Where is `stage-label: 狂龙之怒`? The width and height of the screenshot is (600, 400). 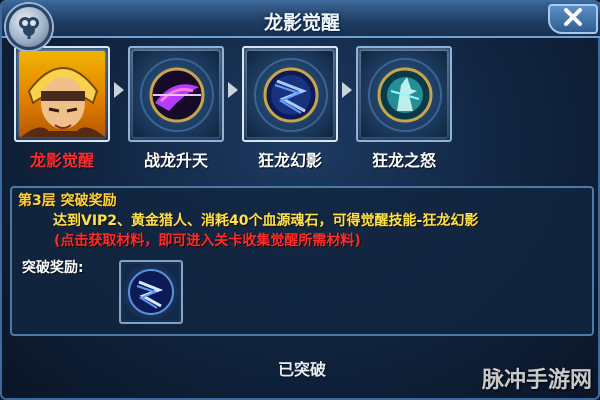
stage-label: 狂龙之怒 is located at coordinates (403, 160).